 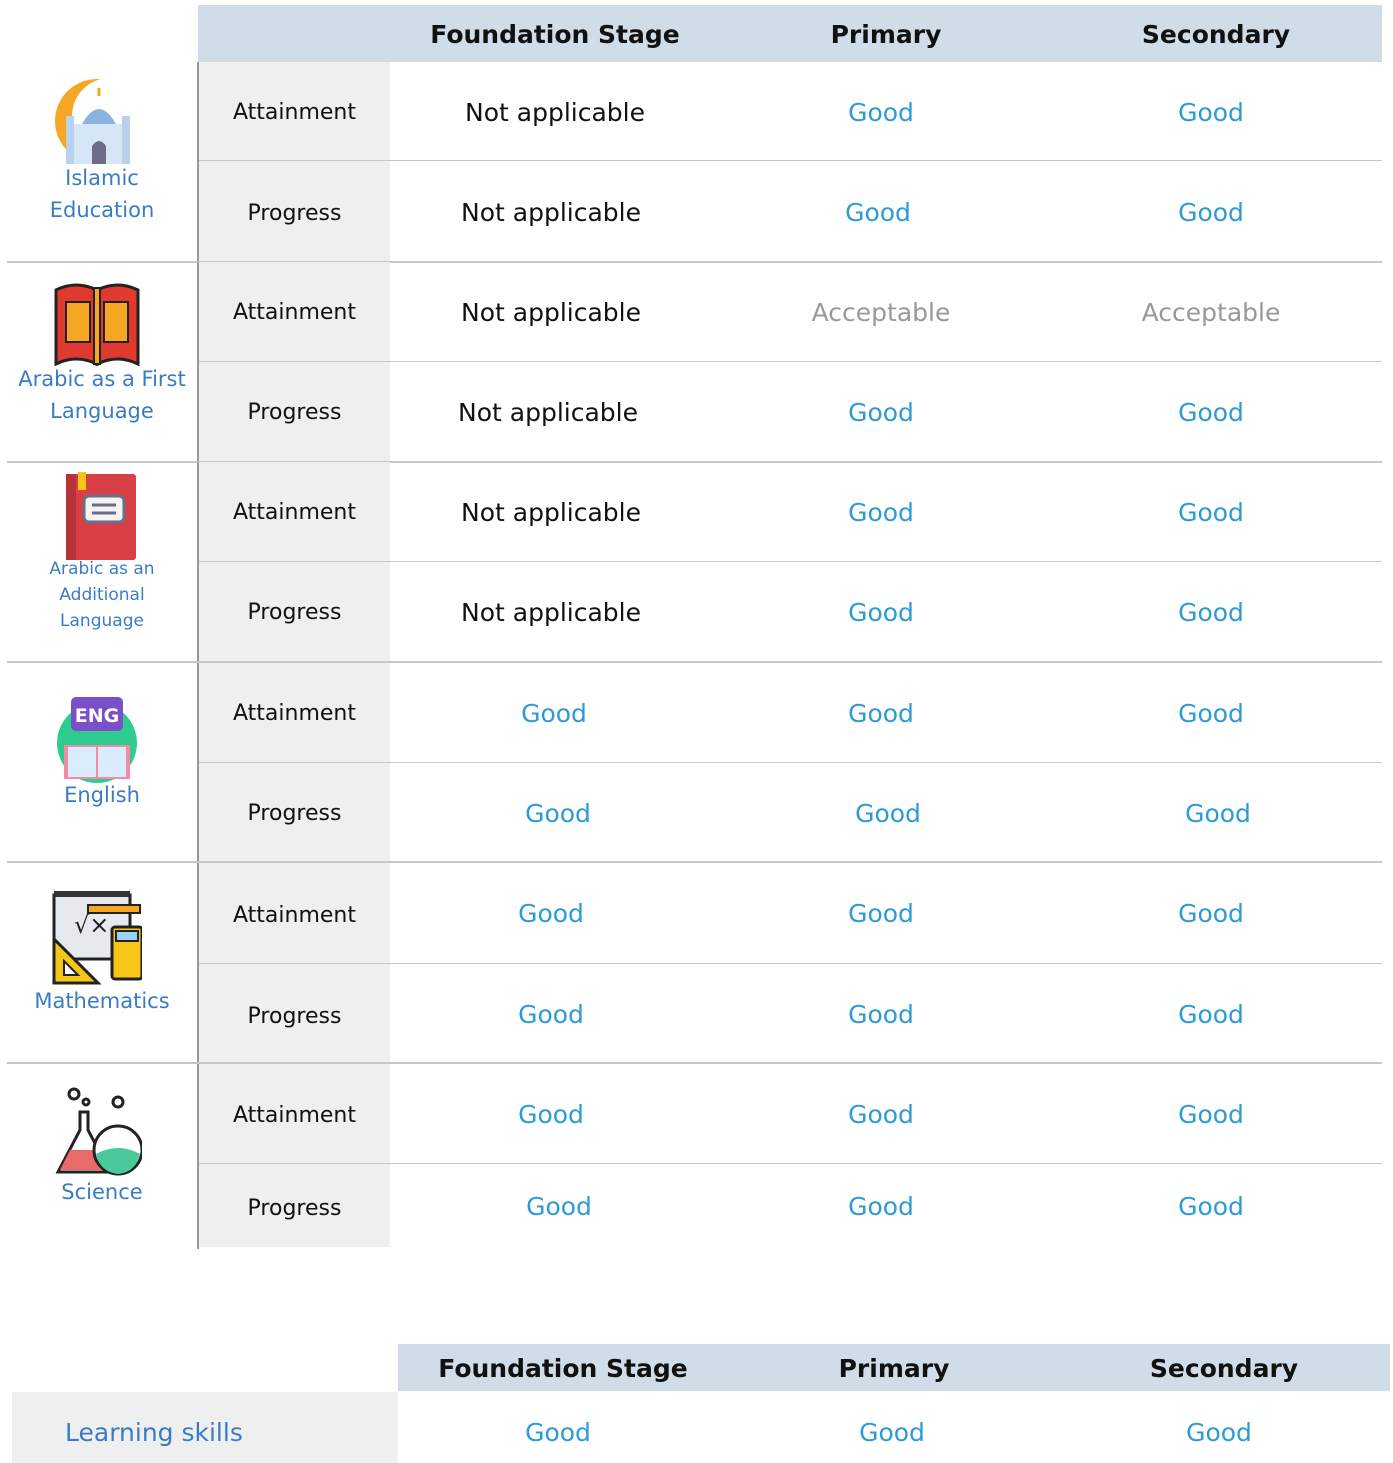 I want to click on learning-skills-label-cell: Learning skills, so click(x=205, y=1427).